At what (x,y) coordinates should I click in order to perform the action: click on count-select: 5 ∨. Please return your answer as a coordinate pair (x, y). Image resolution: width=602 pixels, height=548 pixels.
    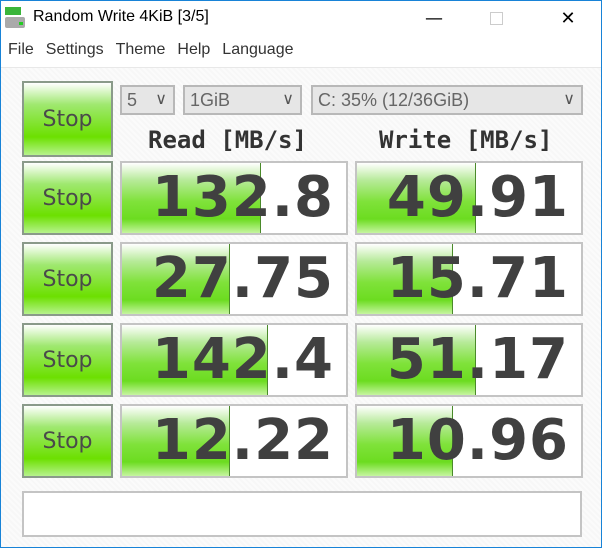
    Looking at the image, I should click on (147, 100).